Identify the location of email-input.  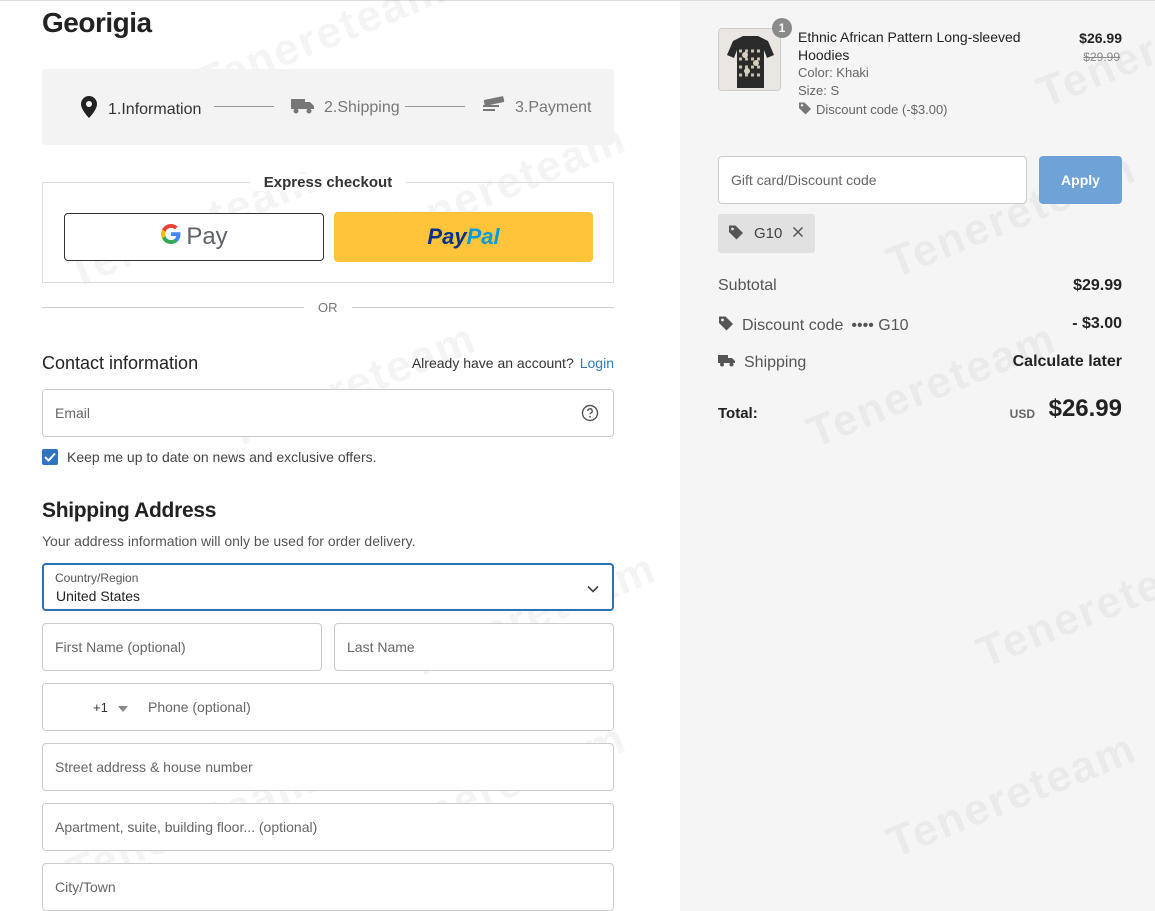
(328, 413).